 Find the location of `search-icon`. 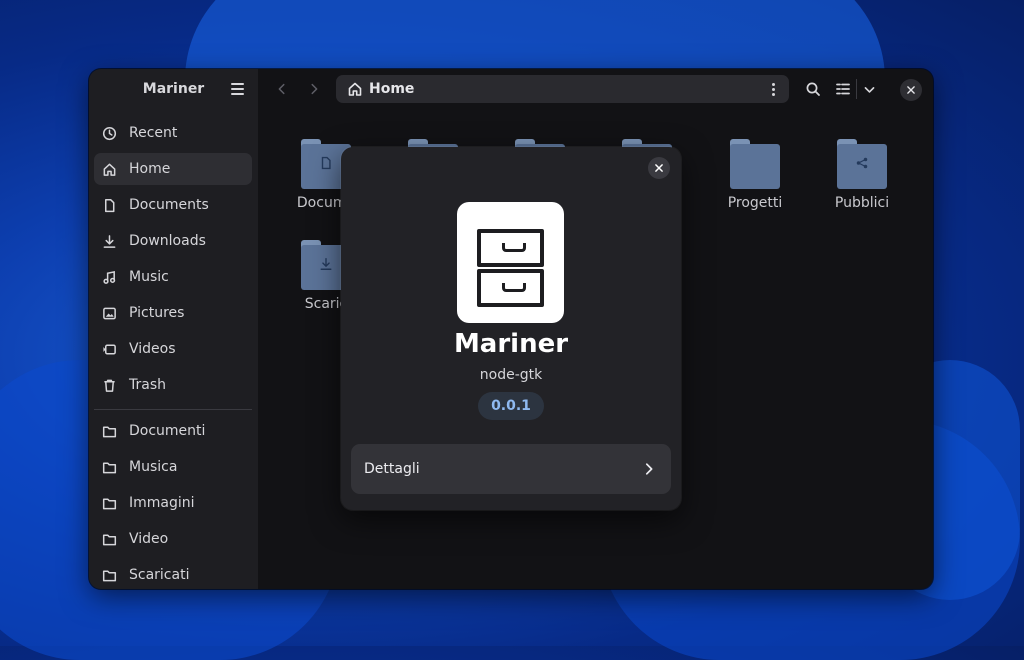

search-icon is located at coordinates (813, 89).